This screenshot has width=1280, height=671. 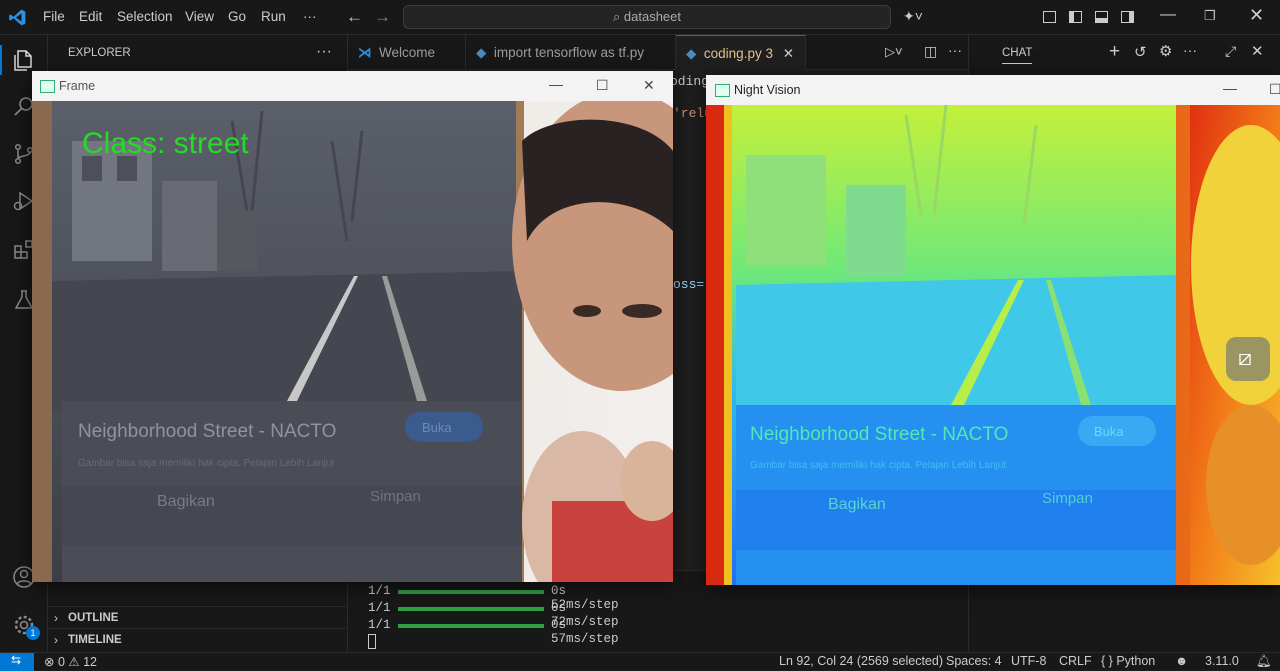 I want to click on new-chat-plus-icon: +, so click(x=1114, y=52).